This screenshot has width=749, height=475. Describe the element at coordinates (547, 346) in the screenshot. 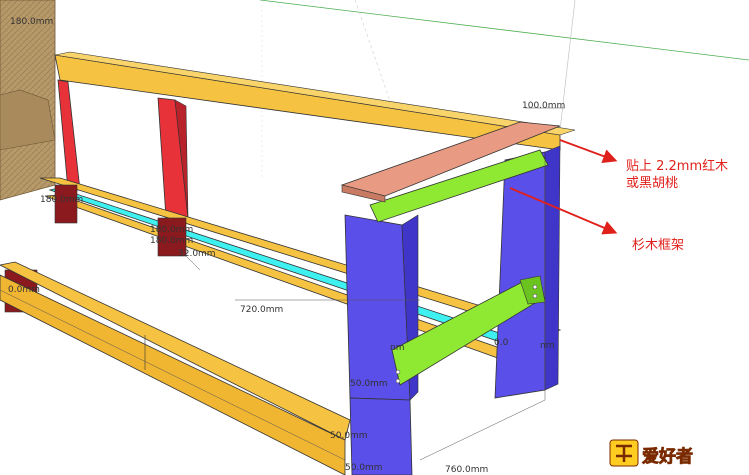

I see `dim-nm-b: nm` at that location.